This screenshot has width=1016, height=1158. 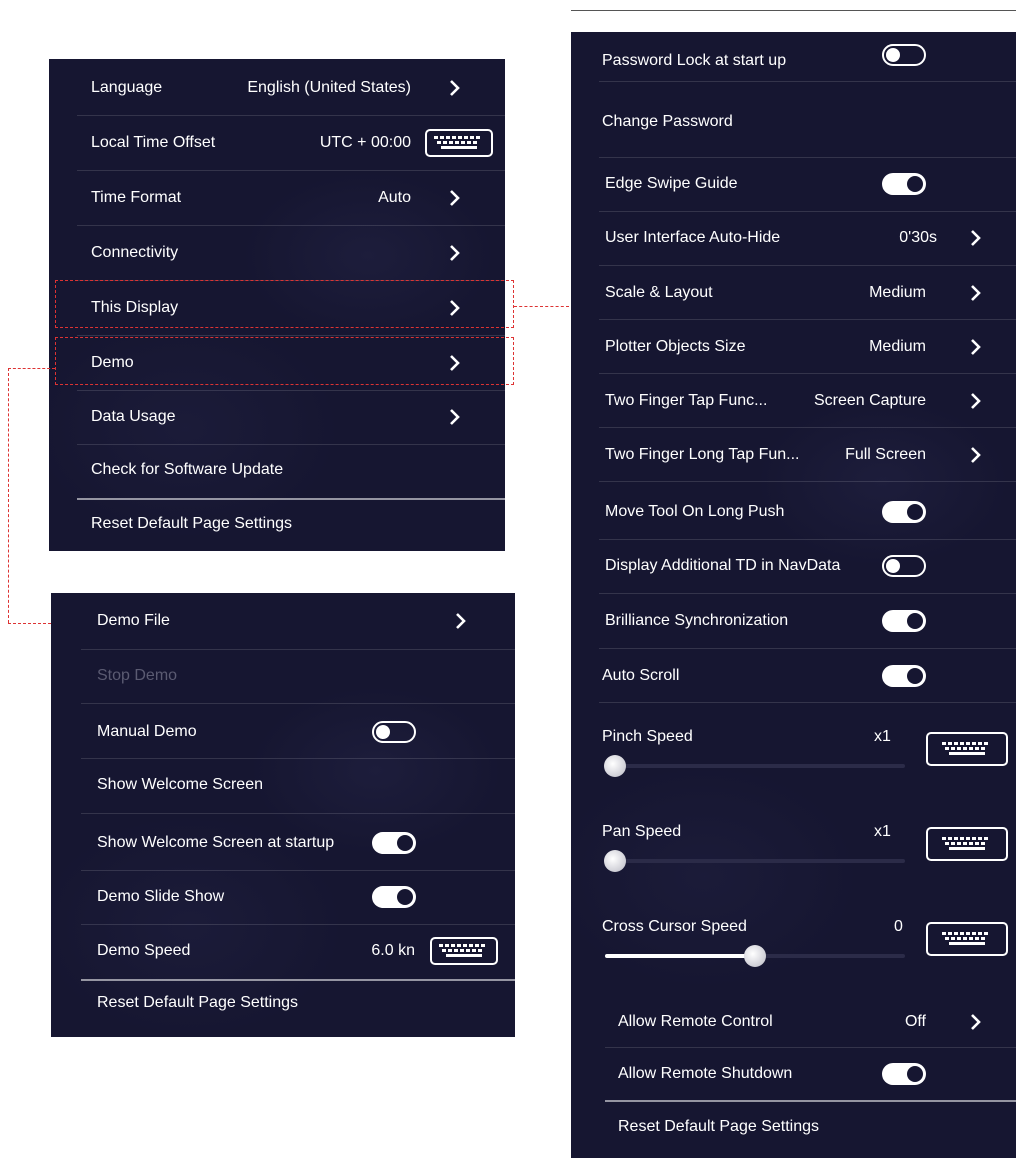 What do you see at coordinates (147, 731) in the screenshot?
I see `row-label: Manual Demo` at bounding box center [147, 731].